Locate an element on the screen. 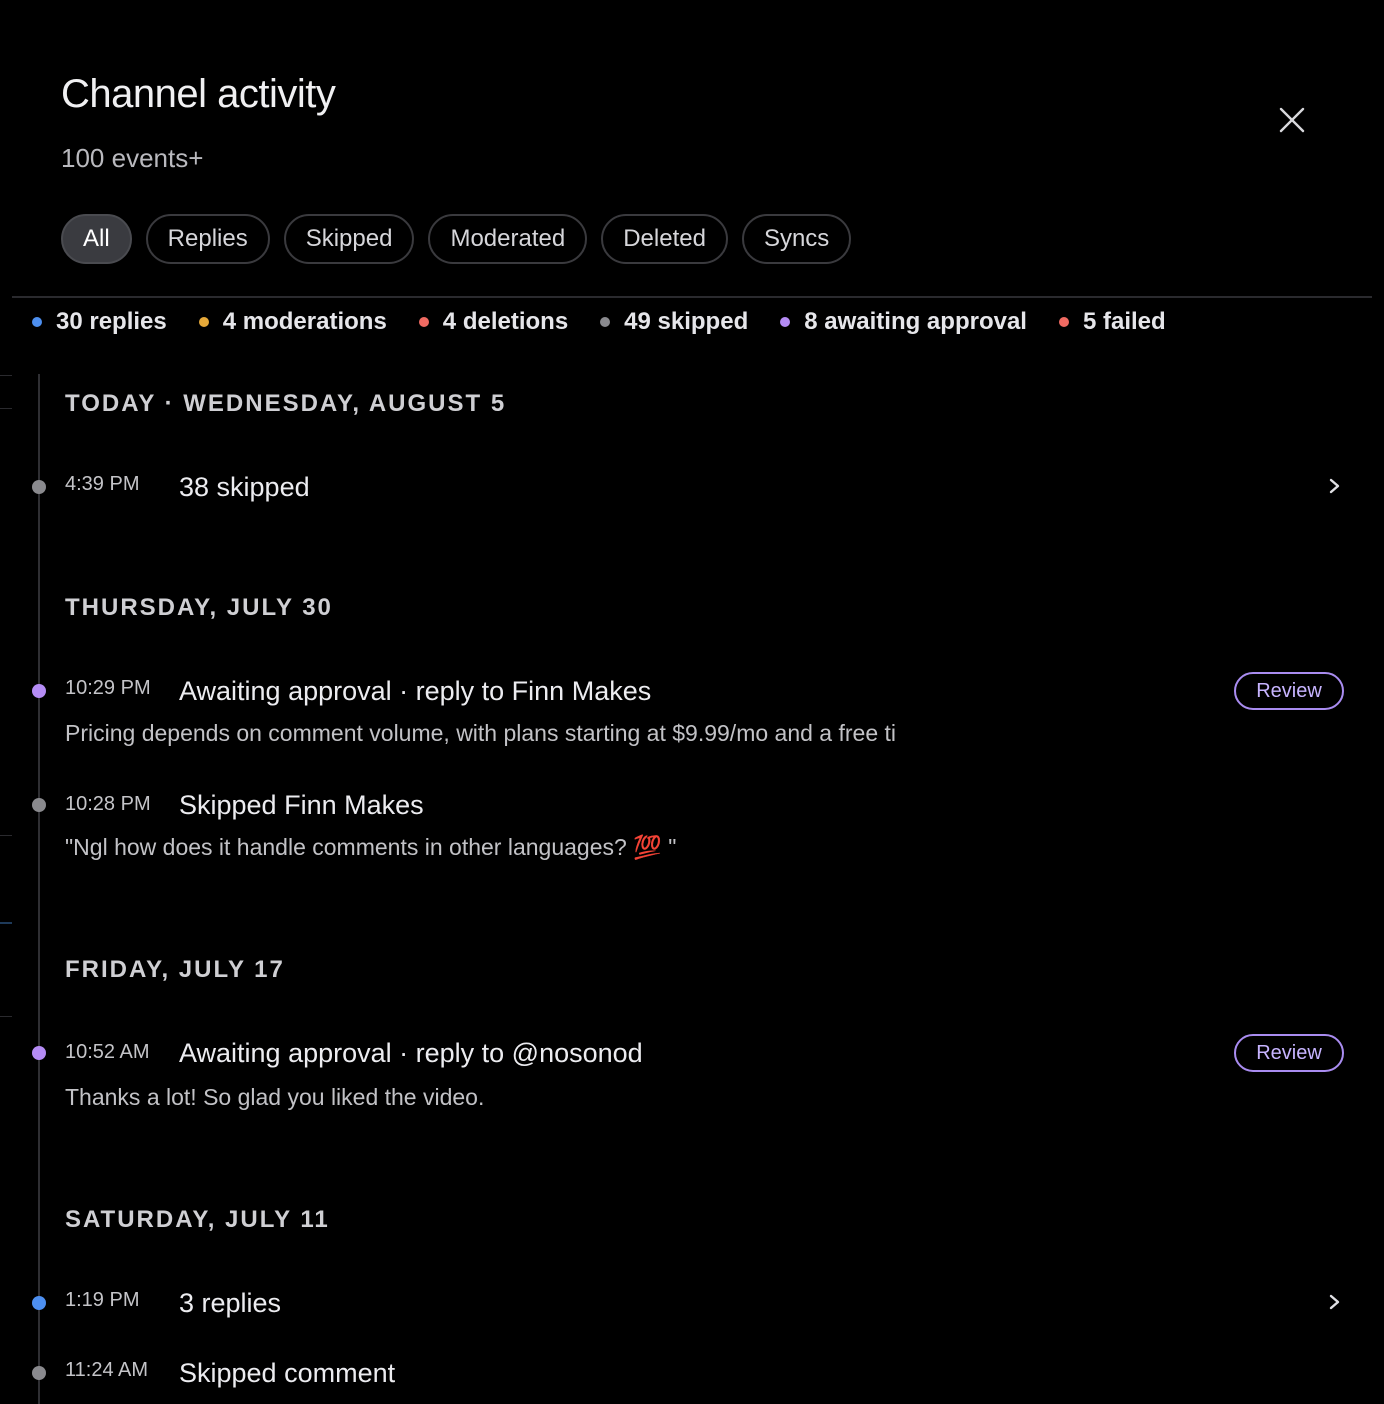 Image resolution: width=1384 pixels, height=1404 pixels. summary-moderations: 4 moderations is located at coordinates (292, 322).